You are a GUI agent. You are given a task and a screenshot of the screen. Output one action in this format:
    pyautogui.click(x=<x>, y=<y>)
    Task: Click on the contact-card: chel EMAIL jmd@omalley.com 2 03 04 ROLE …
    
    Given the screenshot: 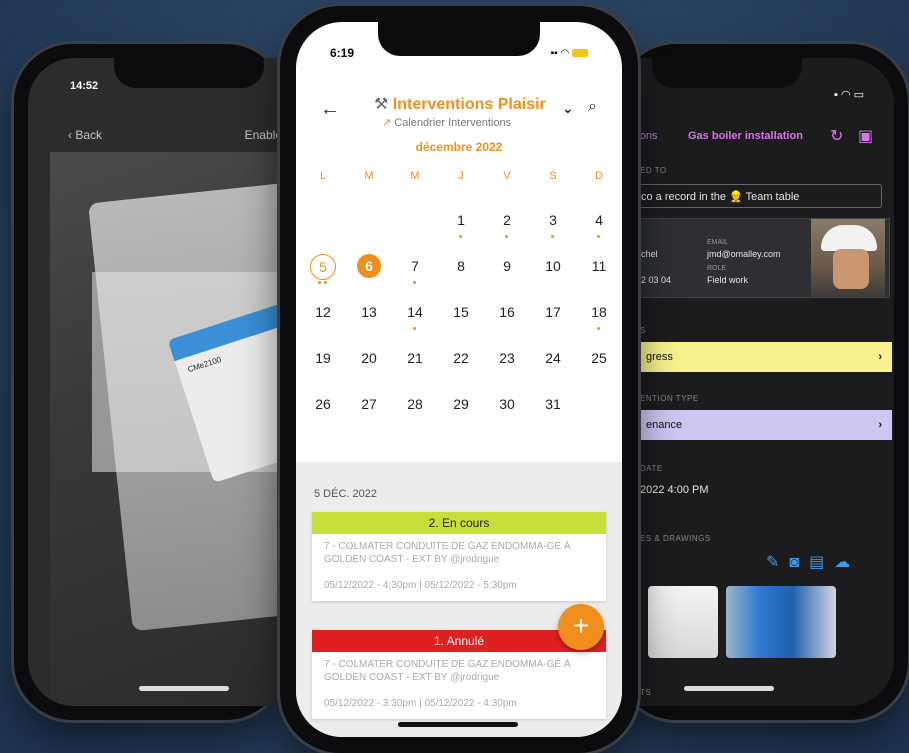 What is the action you would take?
    pyautogui.click(x=763, y=258)
    